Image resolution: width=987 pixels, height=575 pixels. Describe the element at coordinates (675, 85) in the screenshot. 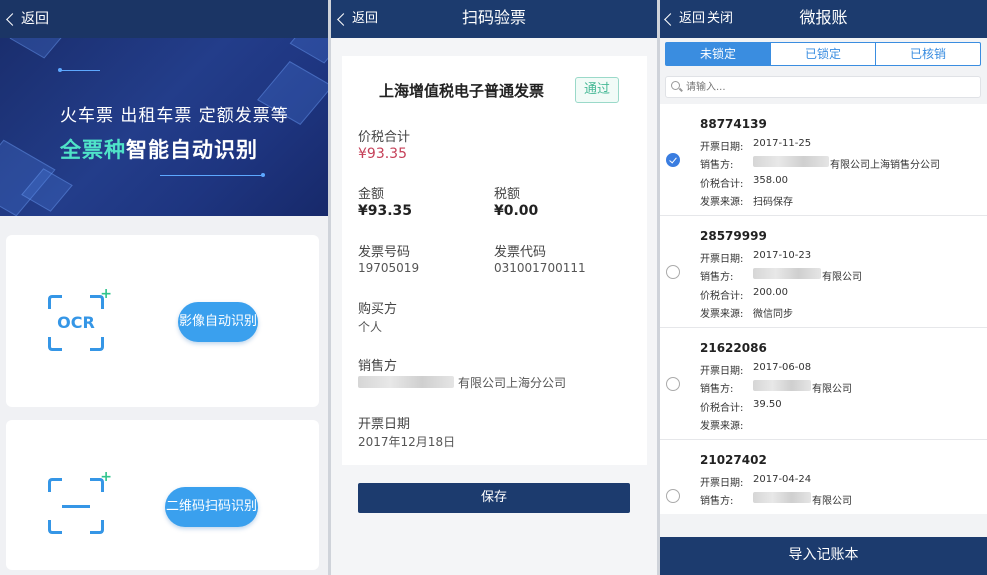

I see `search-icon` at that location.